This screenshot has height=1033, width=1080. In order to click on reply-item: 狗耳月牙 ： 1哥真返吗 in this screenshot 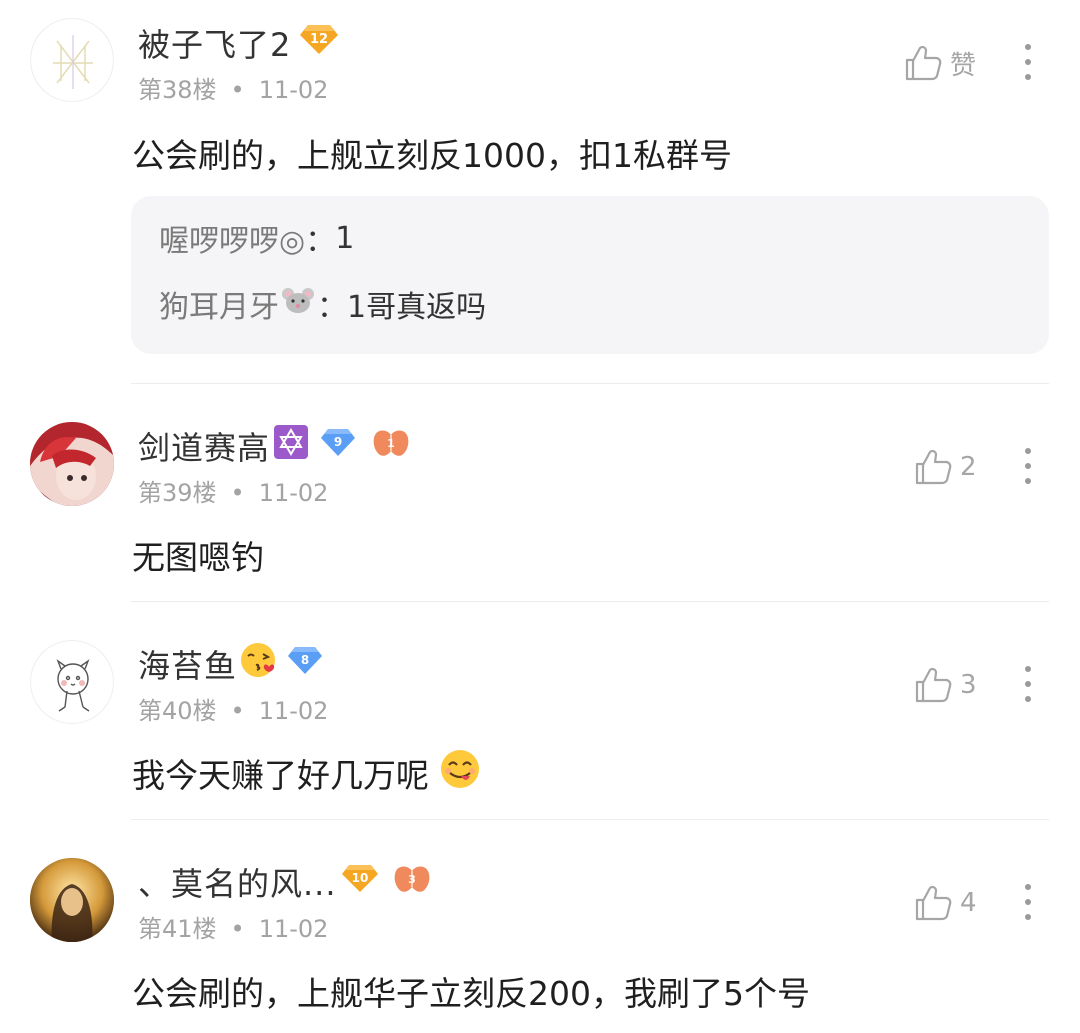, I will do `click(322, 304)`.